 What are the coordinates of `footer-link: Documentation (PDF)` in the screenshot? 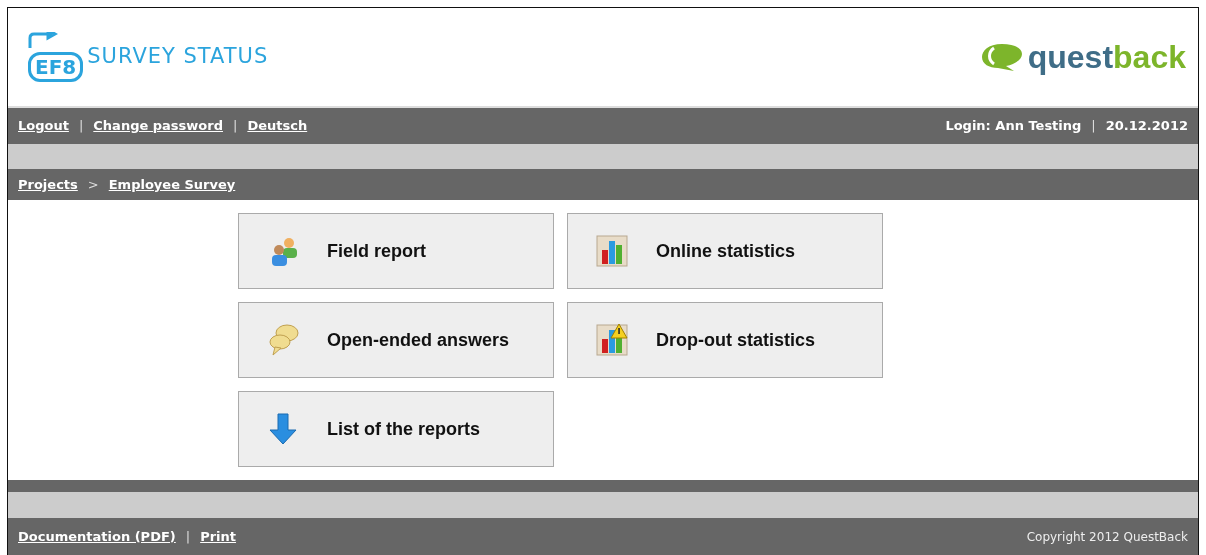 It's located at (97, 536).